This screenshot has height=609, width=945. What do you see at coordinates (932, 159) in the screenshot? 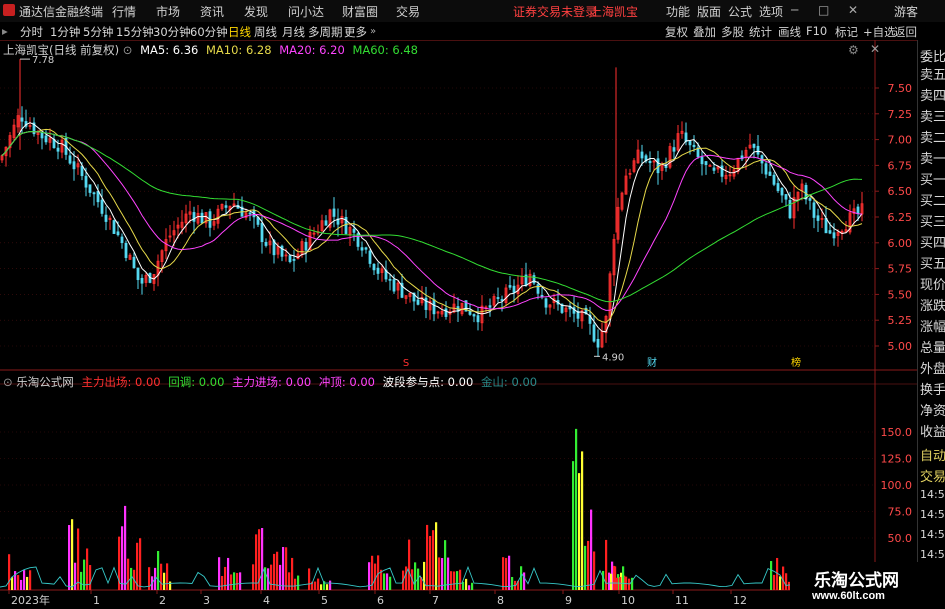
I see `side-panel-label: 卖一` at bounding box center [932, 159].